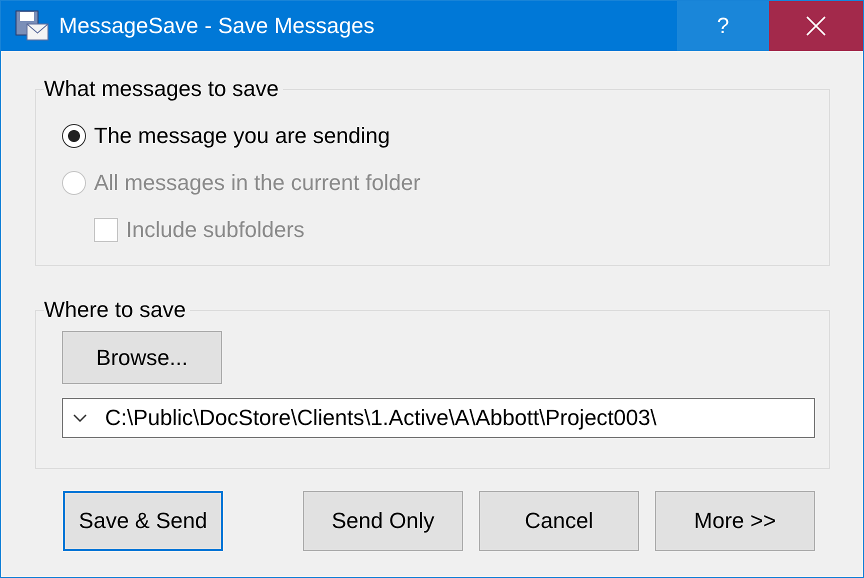 This screenshot has height=578, width=864. I want to click on radio-label: All messages in the current folder, so click(257, 183).